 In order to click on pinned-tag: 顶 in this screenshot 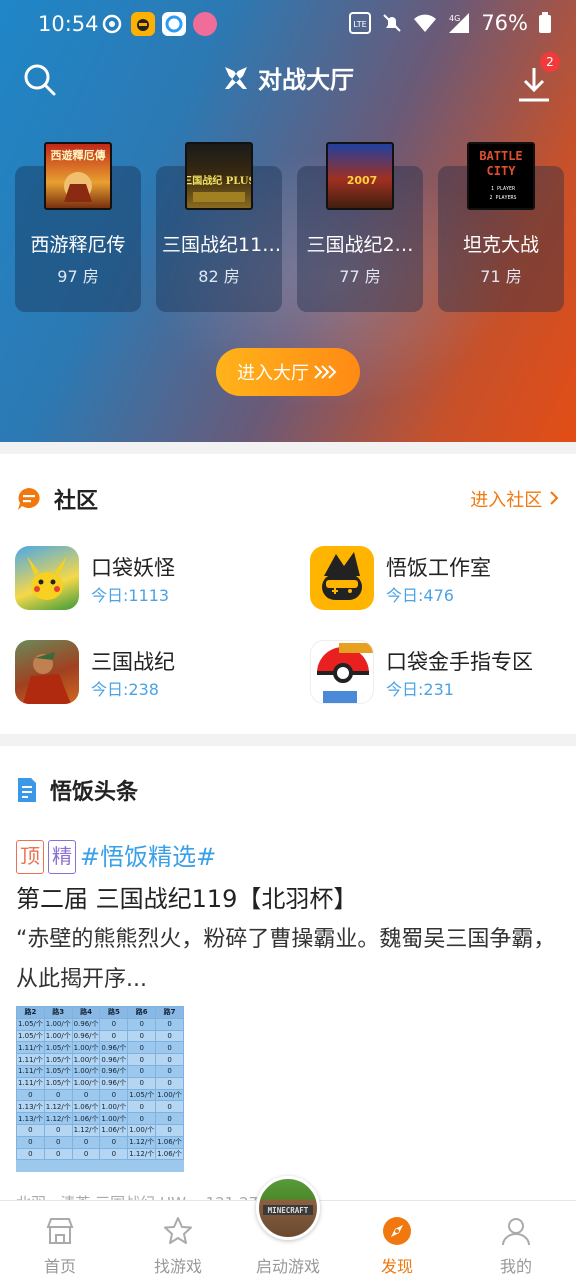, I will do `click(30, 857)`.